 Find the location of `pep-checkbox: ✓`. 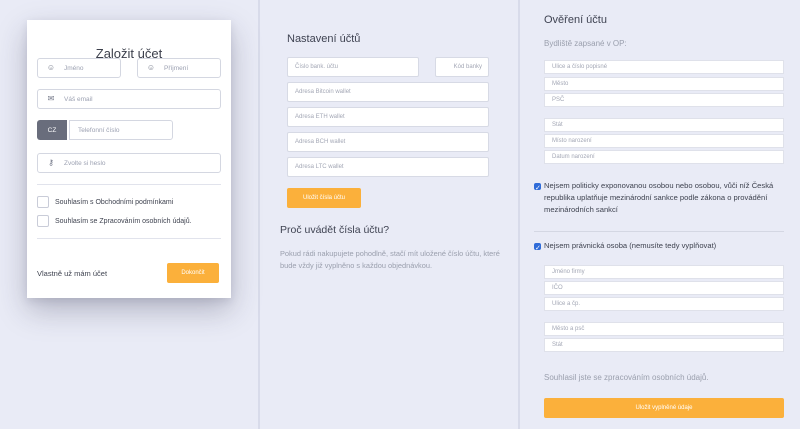

pep-checkbox: ✓ is located at coordinates (537, 187).